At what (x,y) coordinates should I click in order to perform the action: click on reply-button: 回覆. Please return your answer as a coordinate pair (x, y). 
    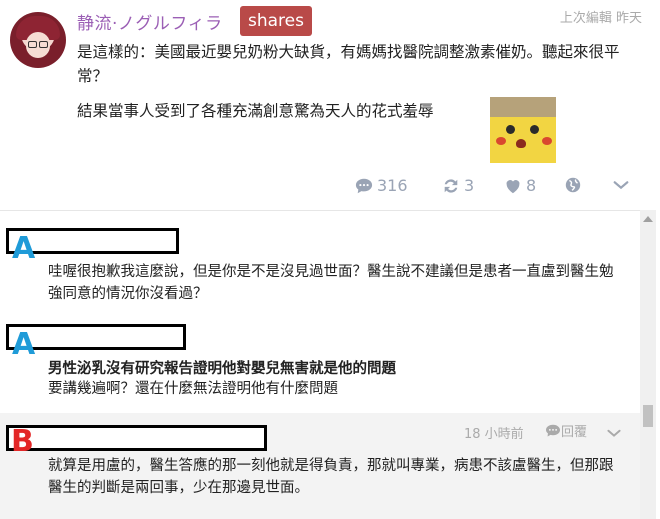
    Looking at the image, I should click on (566, 430).